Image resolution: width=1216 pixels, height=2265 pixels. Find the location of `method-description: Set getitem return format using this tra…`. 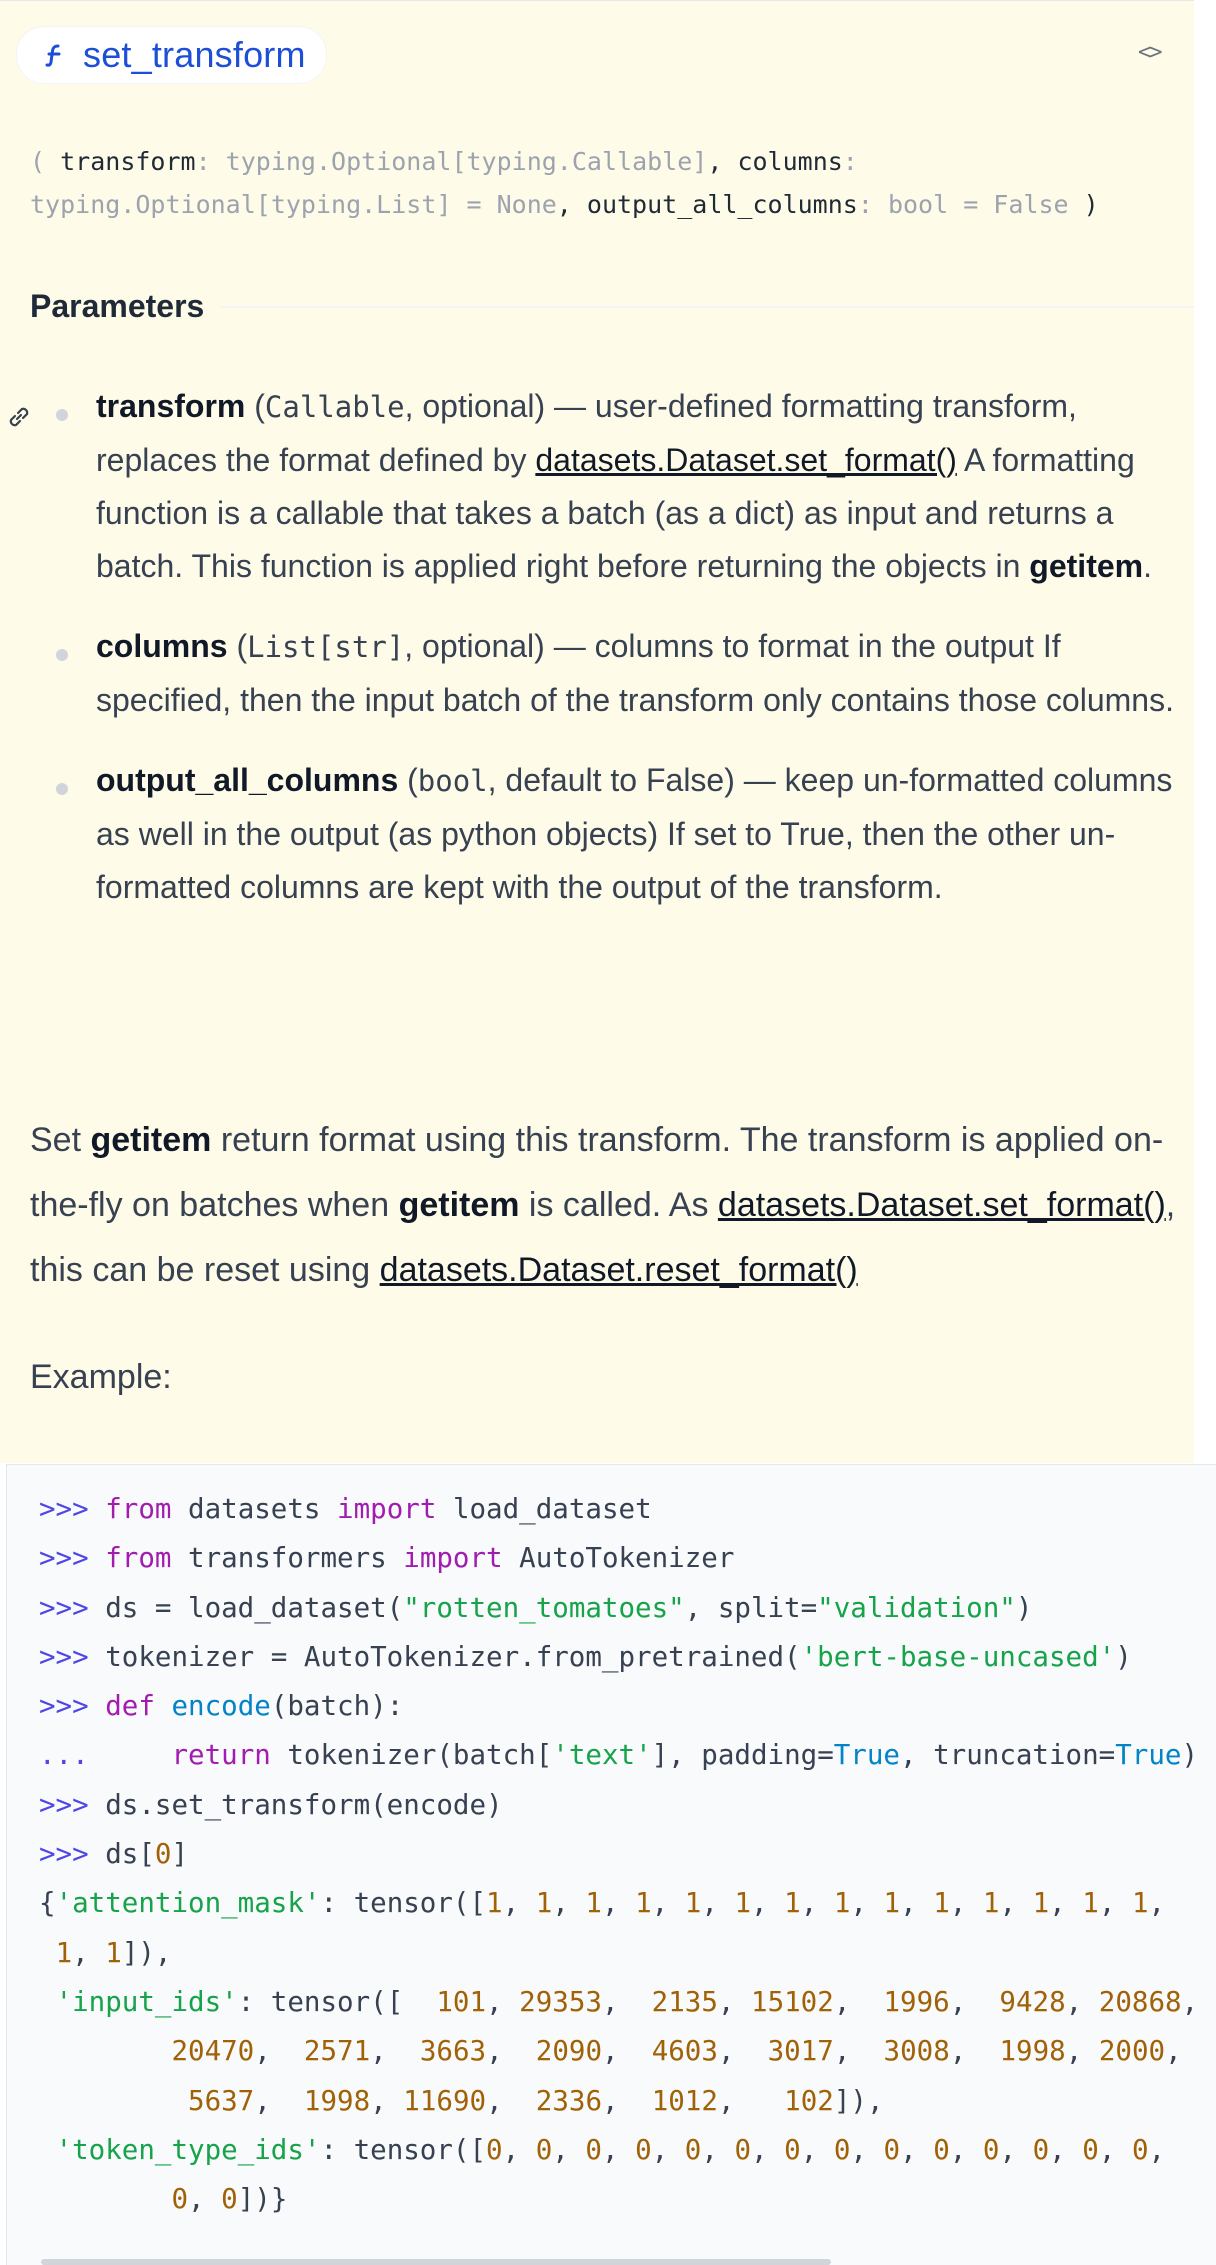

method-description: Set getitem return format using this tra… is located at coordinates (603, 1205).